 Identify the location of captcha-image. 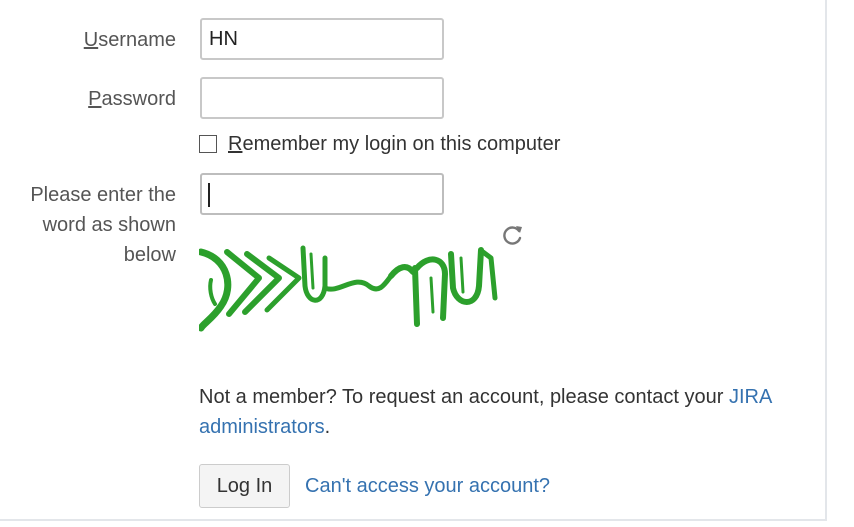
(348, 288).